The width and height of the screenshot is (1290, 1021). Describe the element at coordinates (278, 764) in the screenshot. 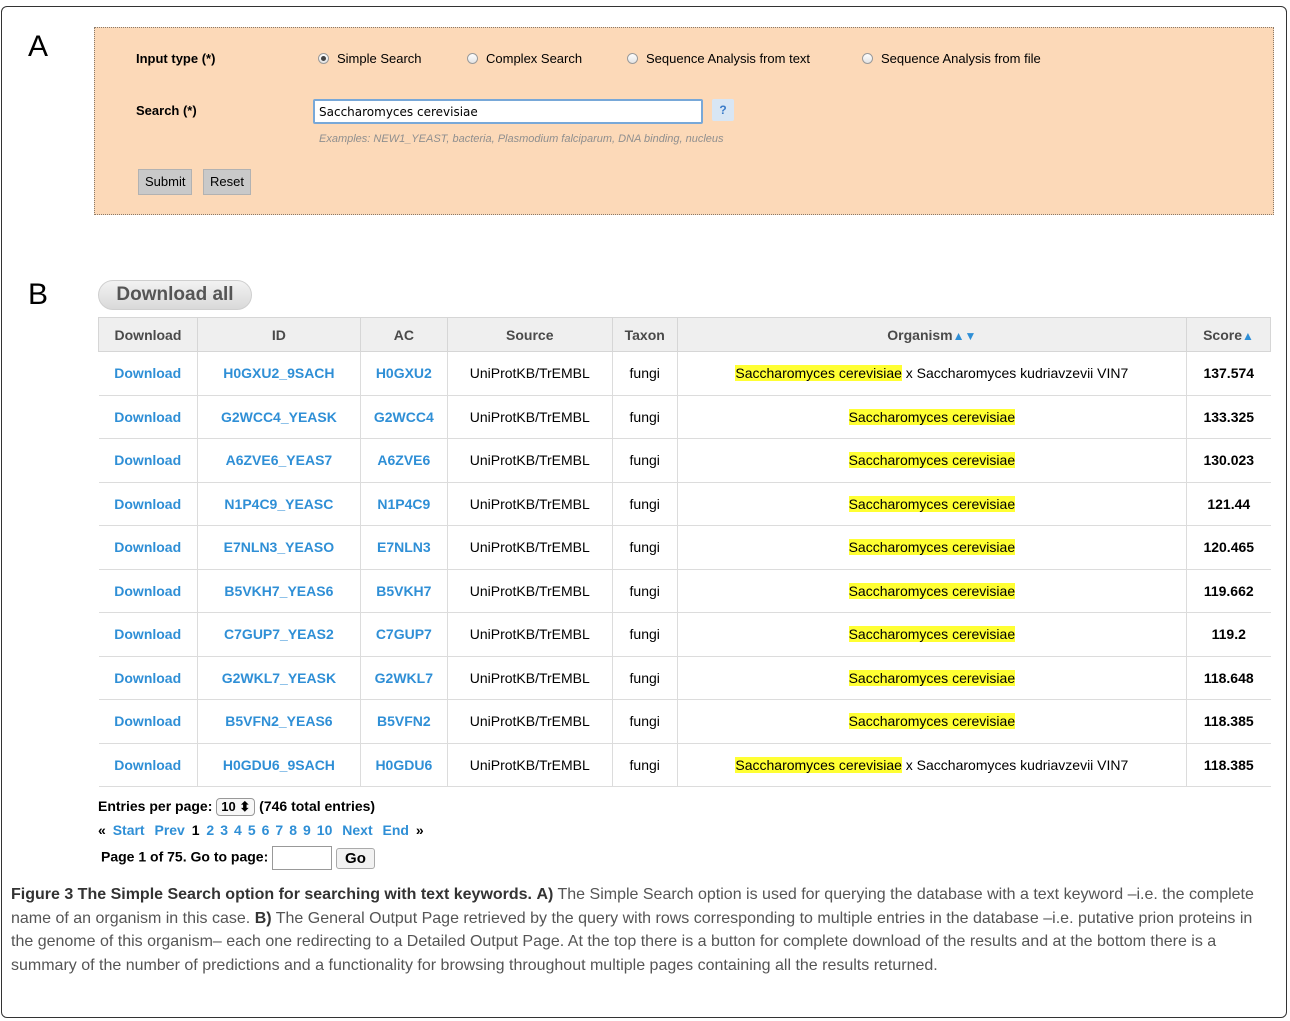

I see `entry-id-link: H0GDU6_9SACH` at that location.